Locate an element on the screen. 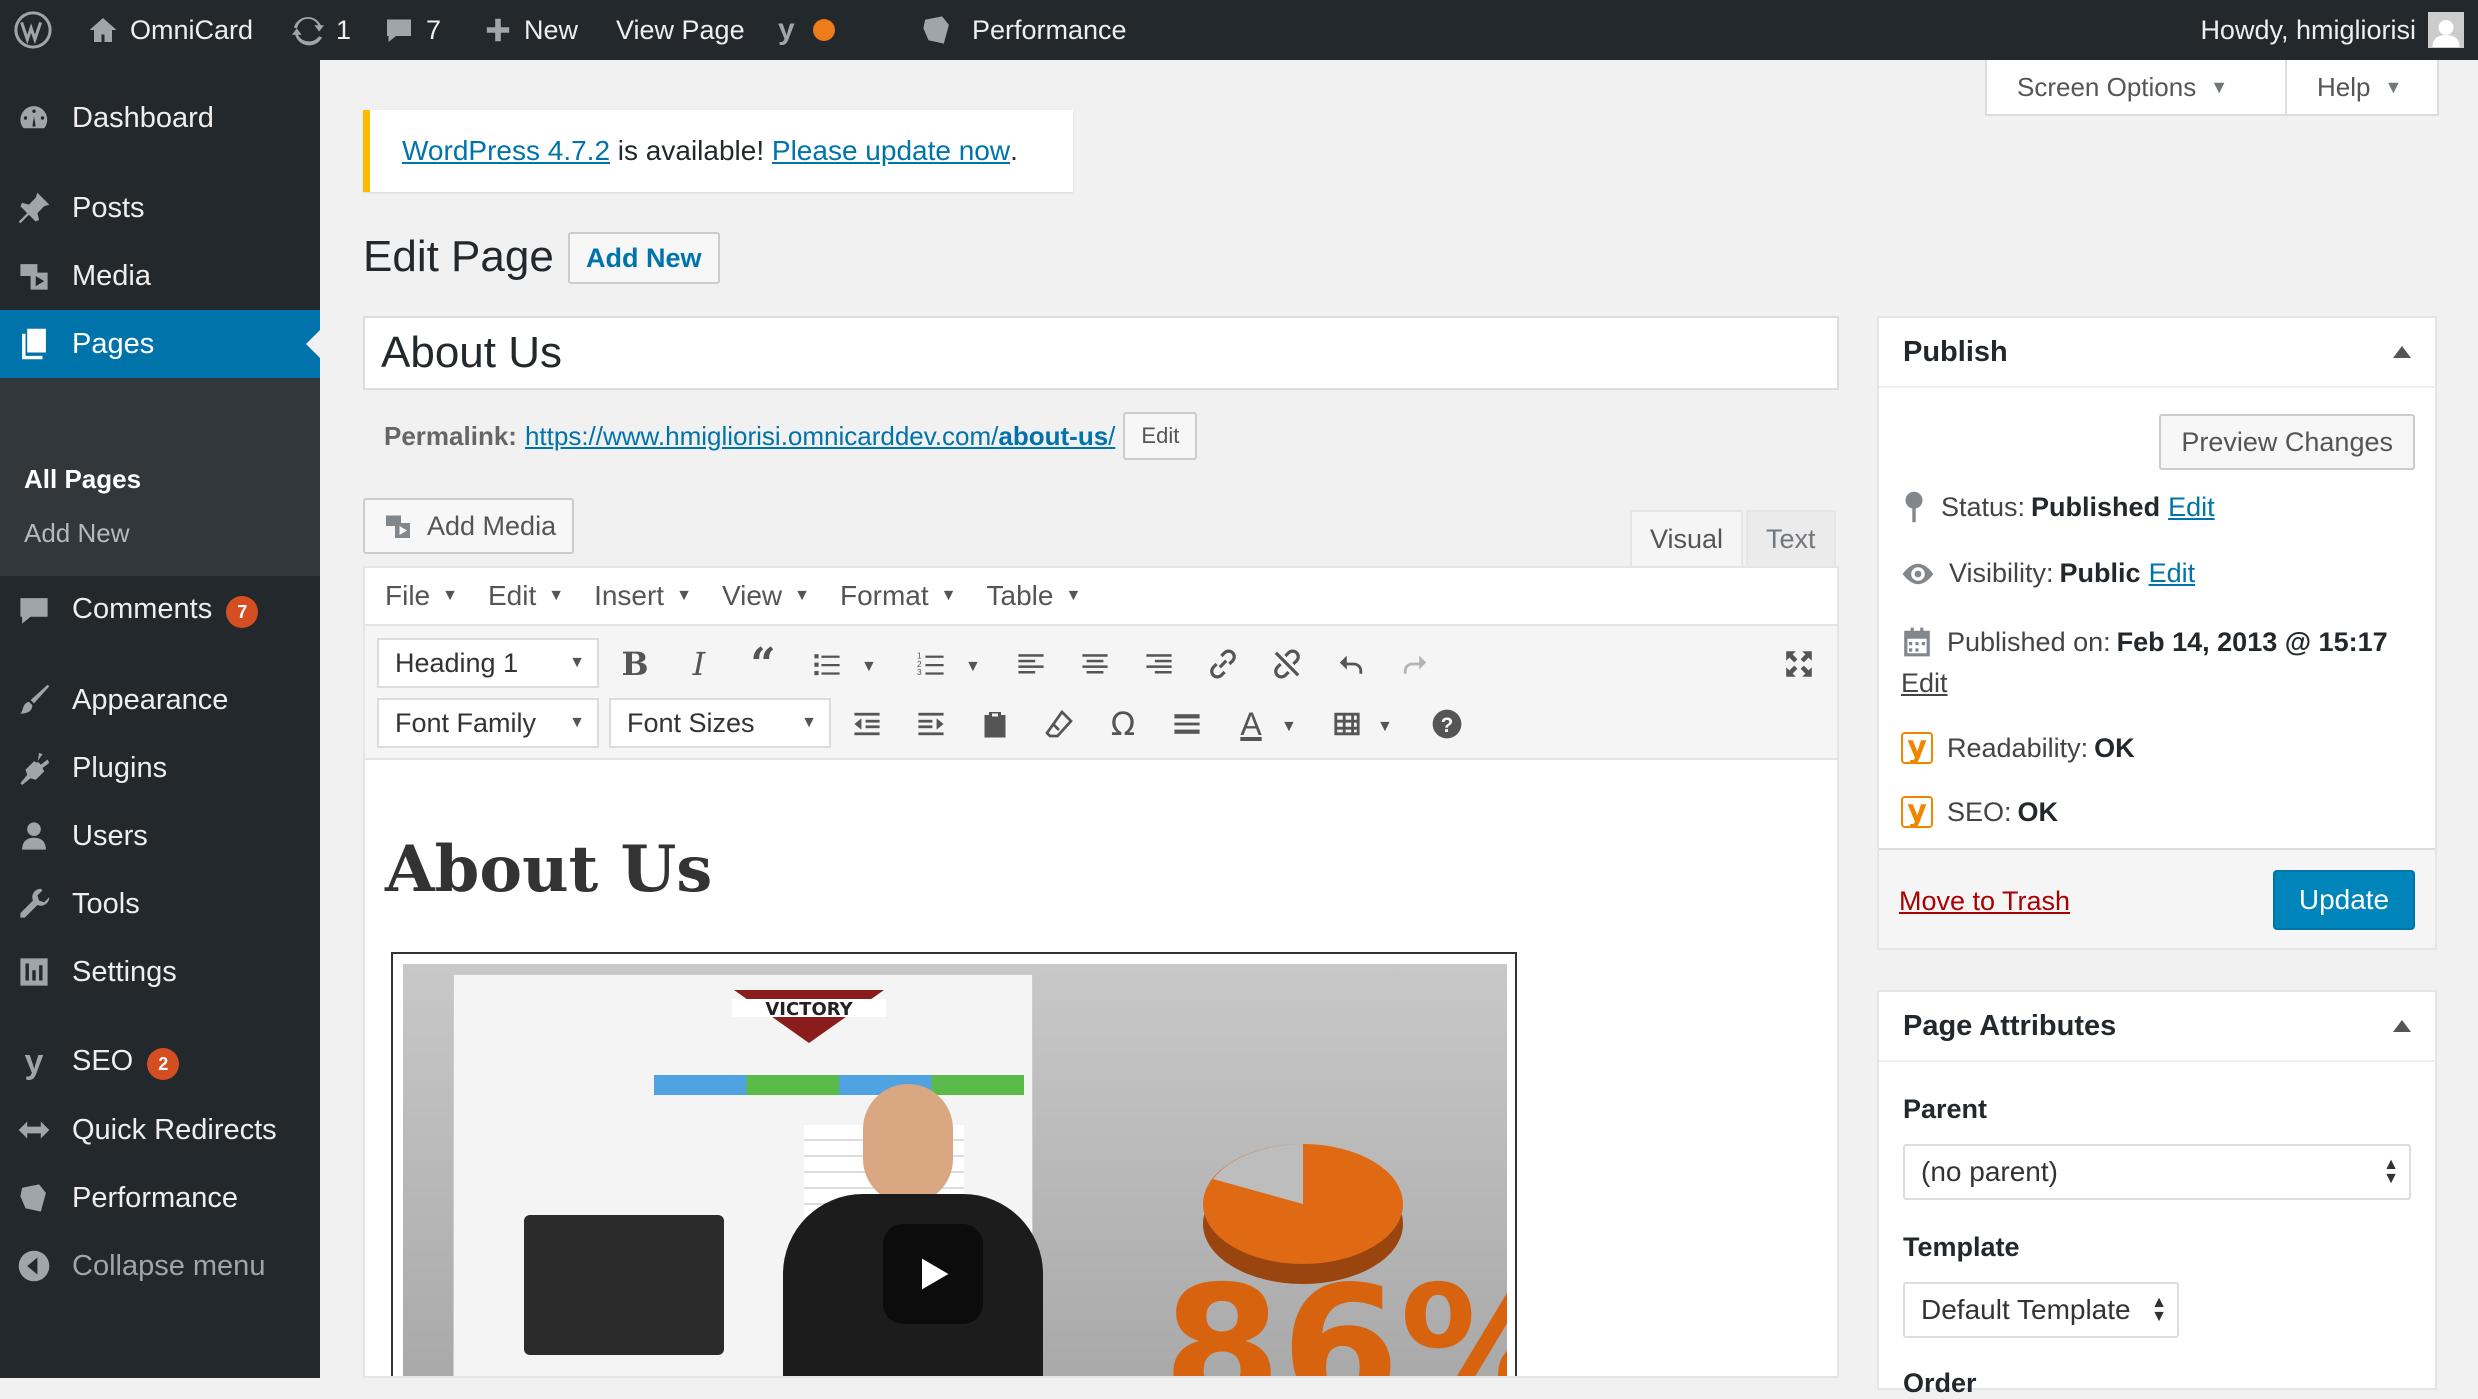 This screenshot has height=1399, width=2478. submenu-add-new: Add New is located at coordinates (77, 533).